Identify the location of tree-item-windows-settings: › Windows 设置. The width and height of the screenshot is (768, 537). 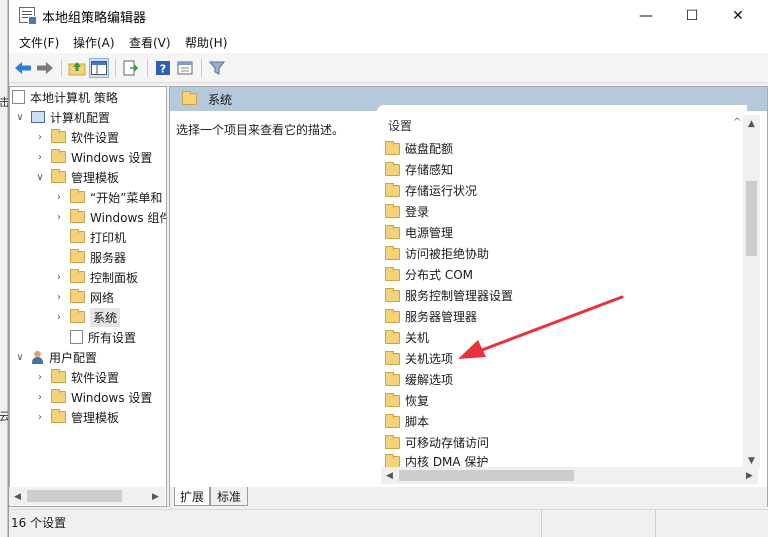
(93, 157).